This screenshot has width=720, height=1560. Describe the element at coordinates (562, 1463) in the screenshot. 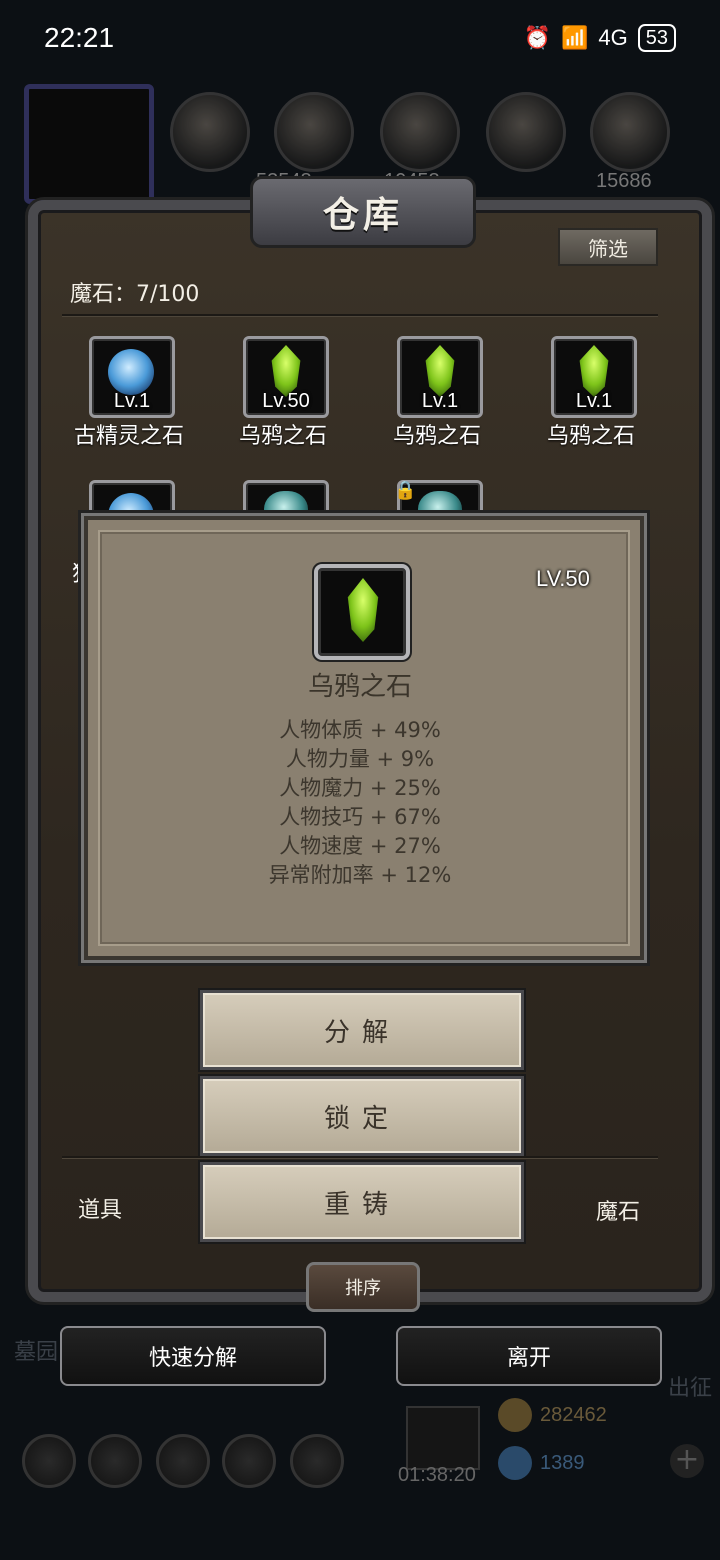

I see `gem-amount: 1389` at that location.